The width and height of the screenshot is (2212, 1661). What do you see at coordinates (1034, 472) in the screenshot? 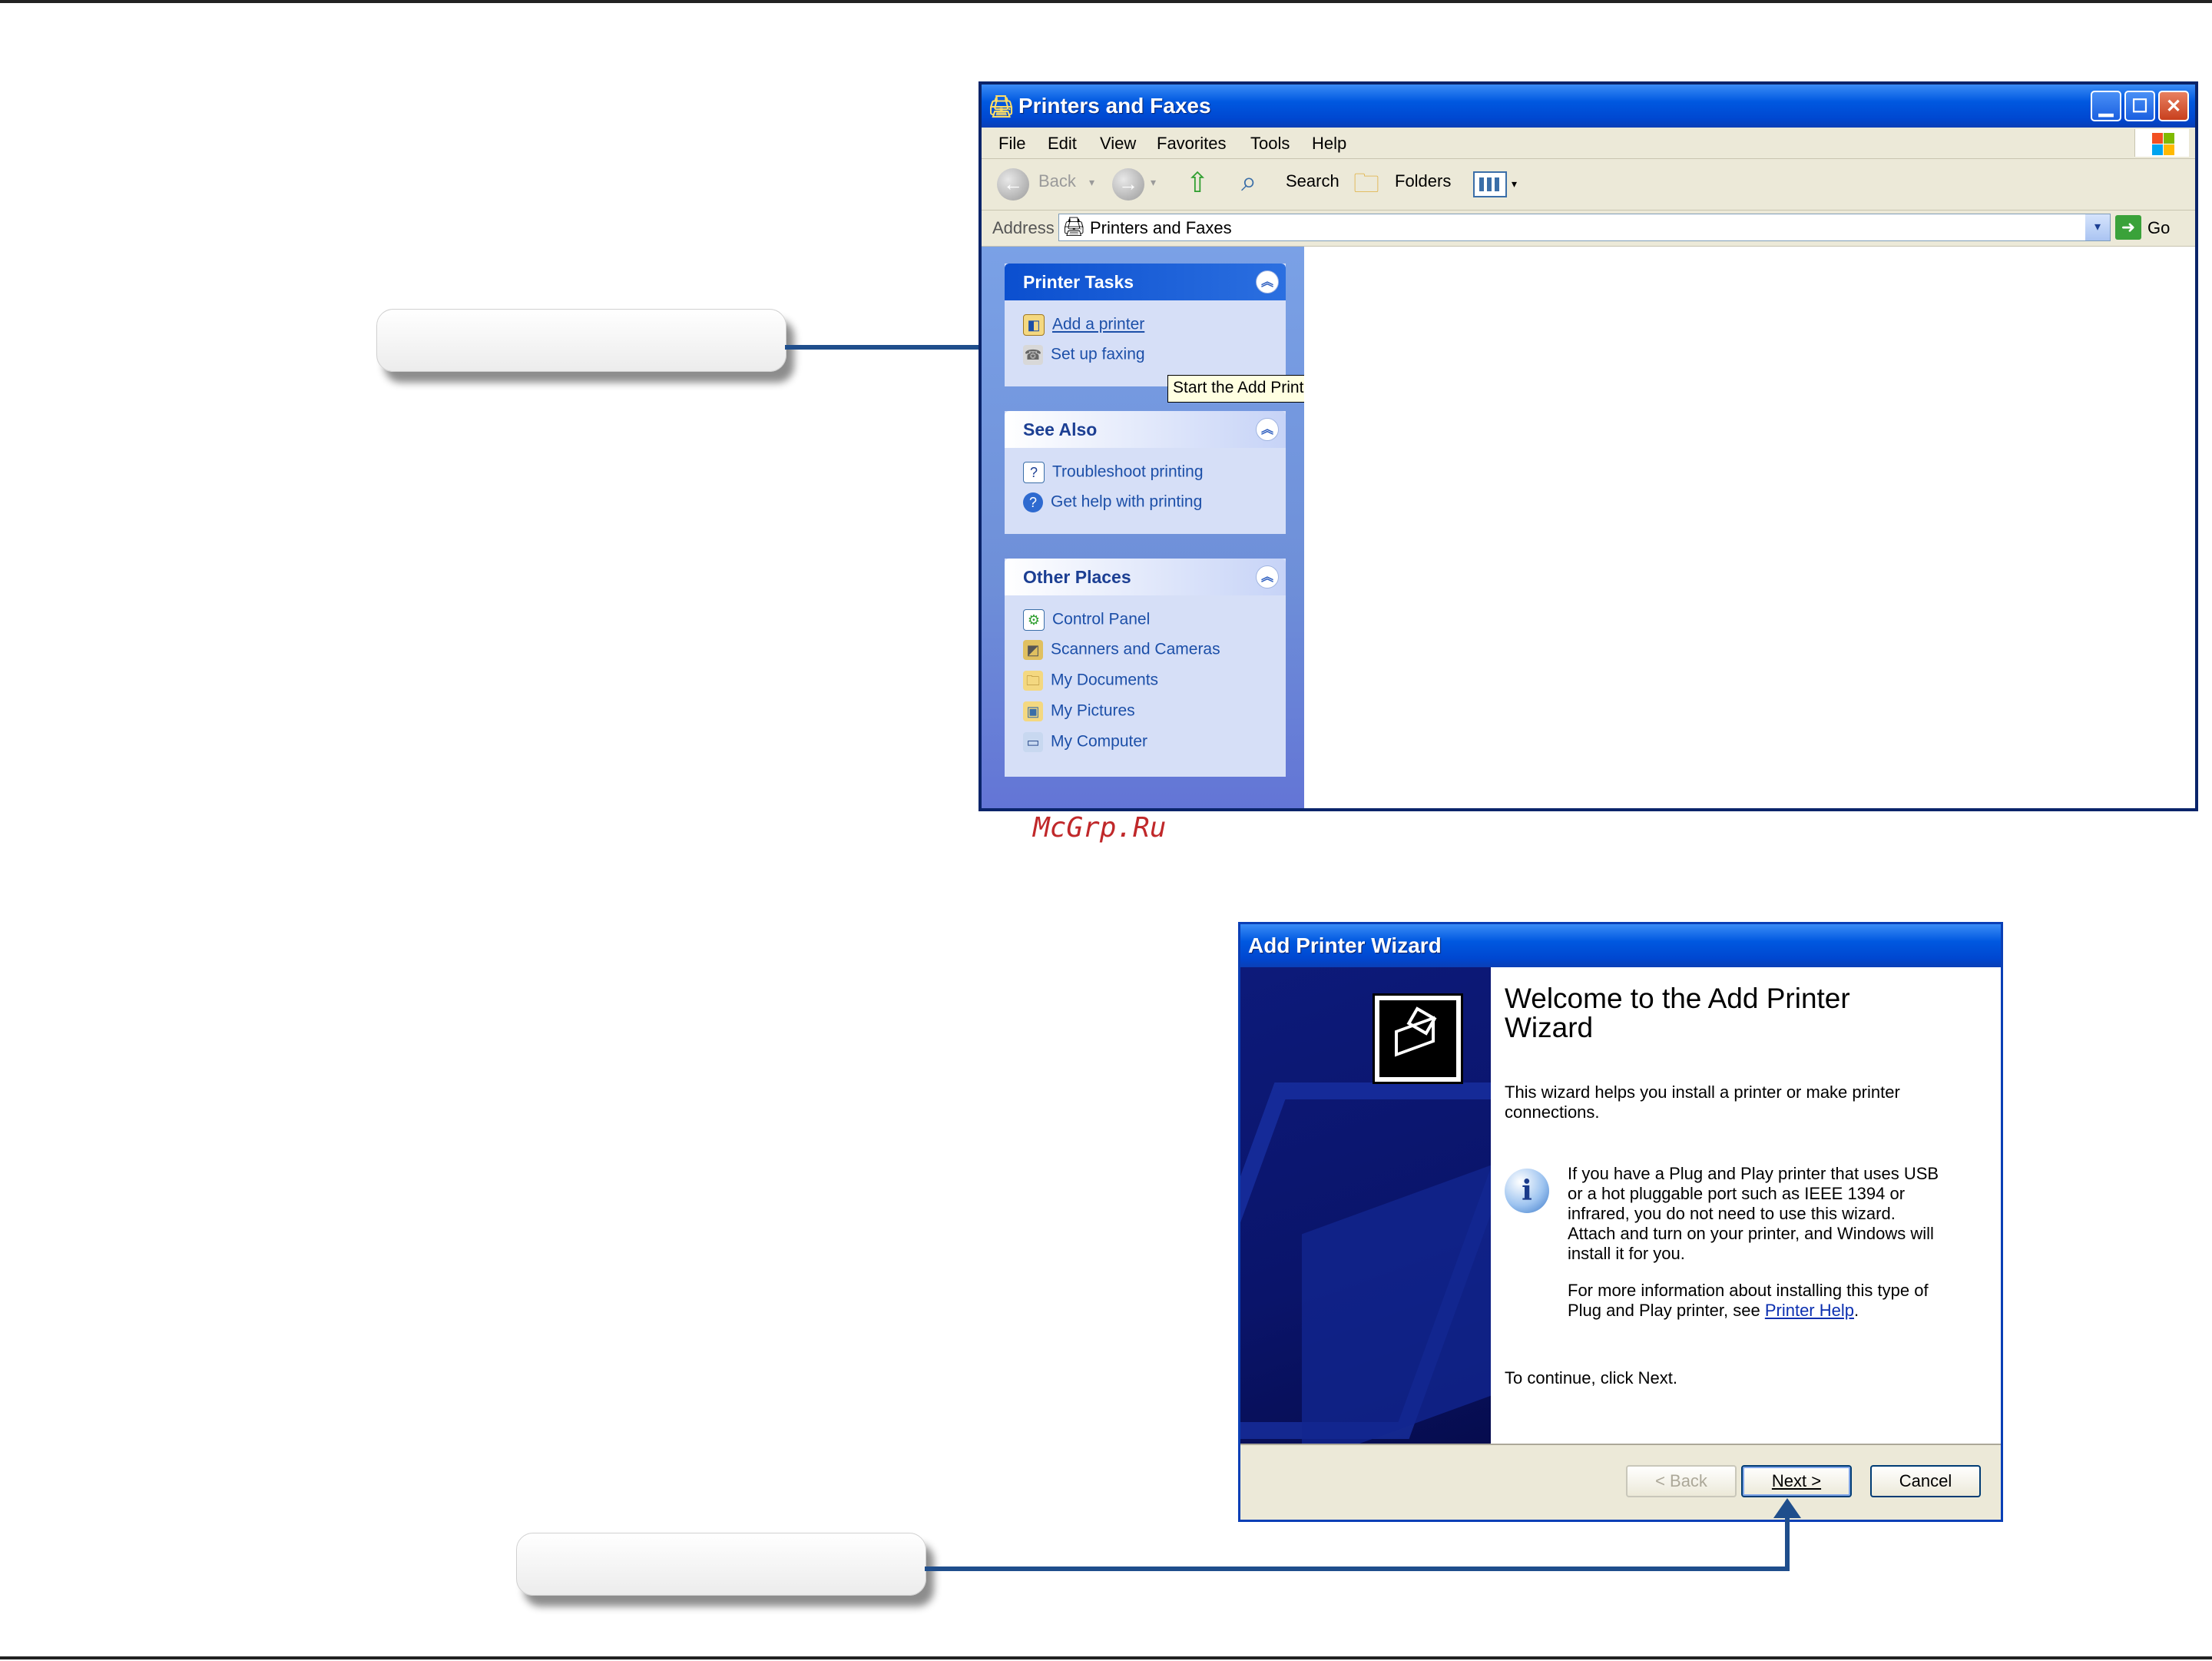
I see `help-page-icon: ?` at bounding box center [1034, 472].